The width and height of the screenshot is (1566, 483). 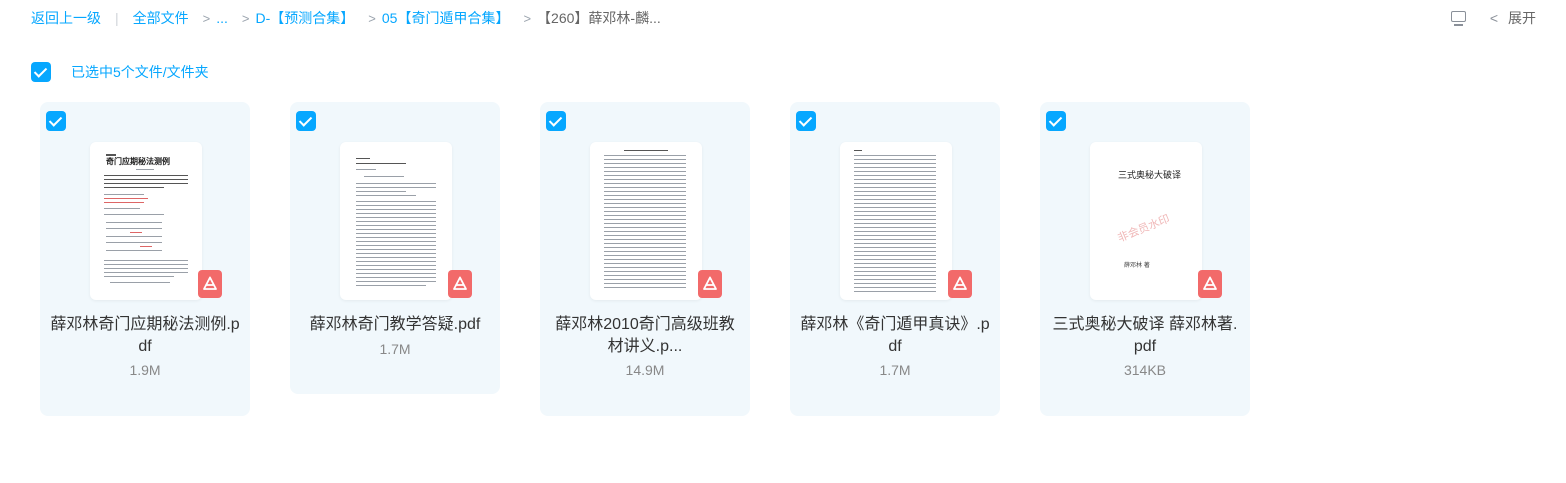 What do you see at coordinates (145, 370) in the screenshot?
I see `file-size: 1.9M` at bounding box center [145, 370].